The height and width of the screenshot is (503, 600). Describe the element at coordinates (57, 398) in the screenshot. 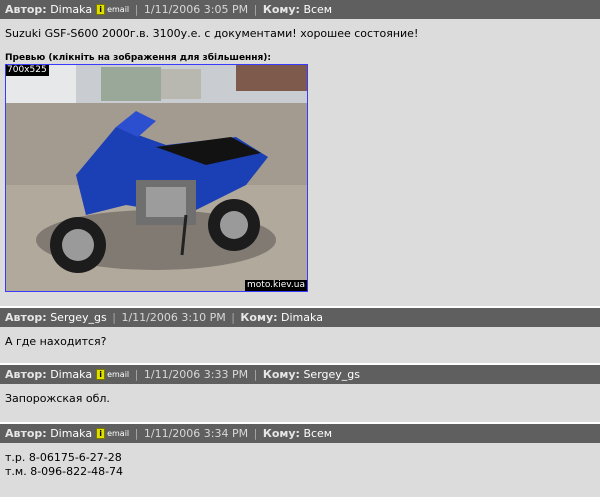

I see `post-text: Запорожская обл.` at that location.